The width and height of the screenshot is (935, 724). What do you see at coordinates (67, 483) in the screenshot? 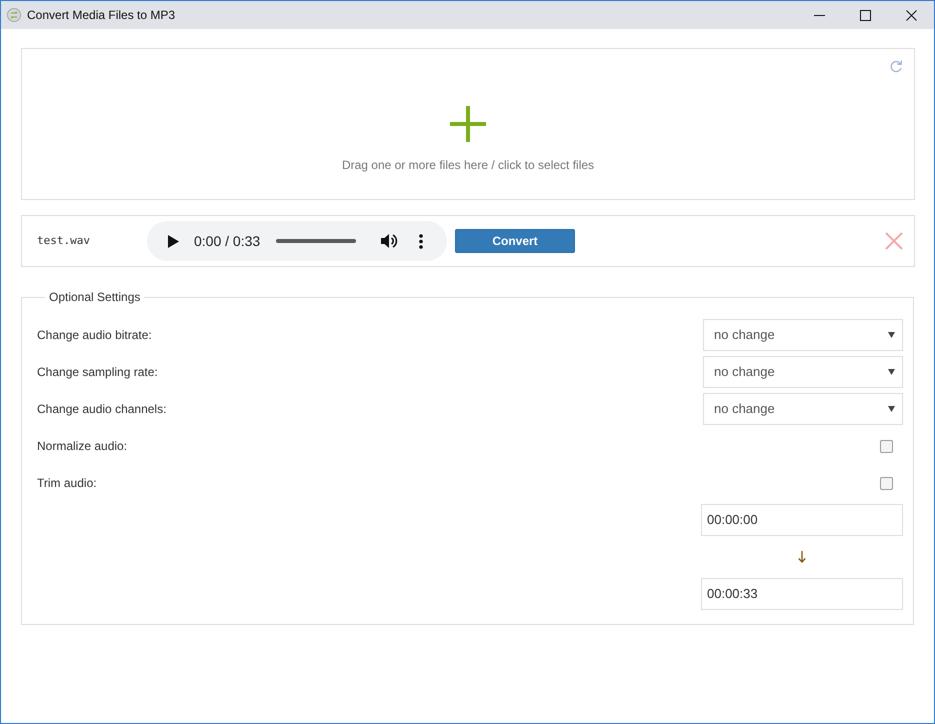
I see `setting-label: Trim audio:` at bounding box center [67, 483].